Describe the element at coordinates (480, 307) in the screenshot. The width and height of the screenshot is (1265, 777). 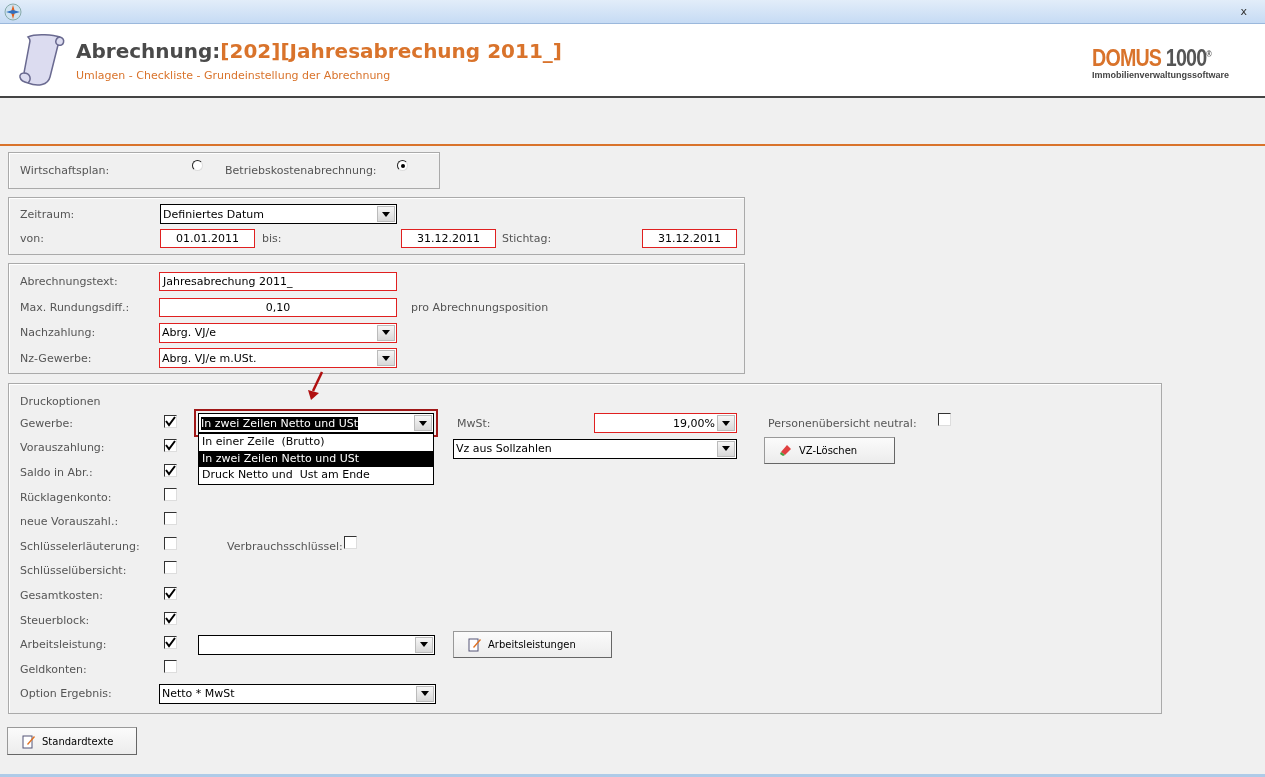
I see `field-note: pro Abrechnungsposition` at that location.